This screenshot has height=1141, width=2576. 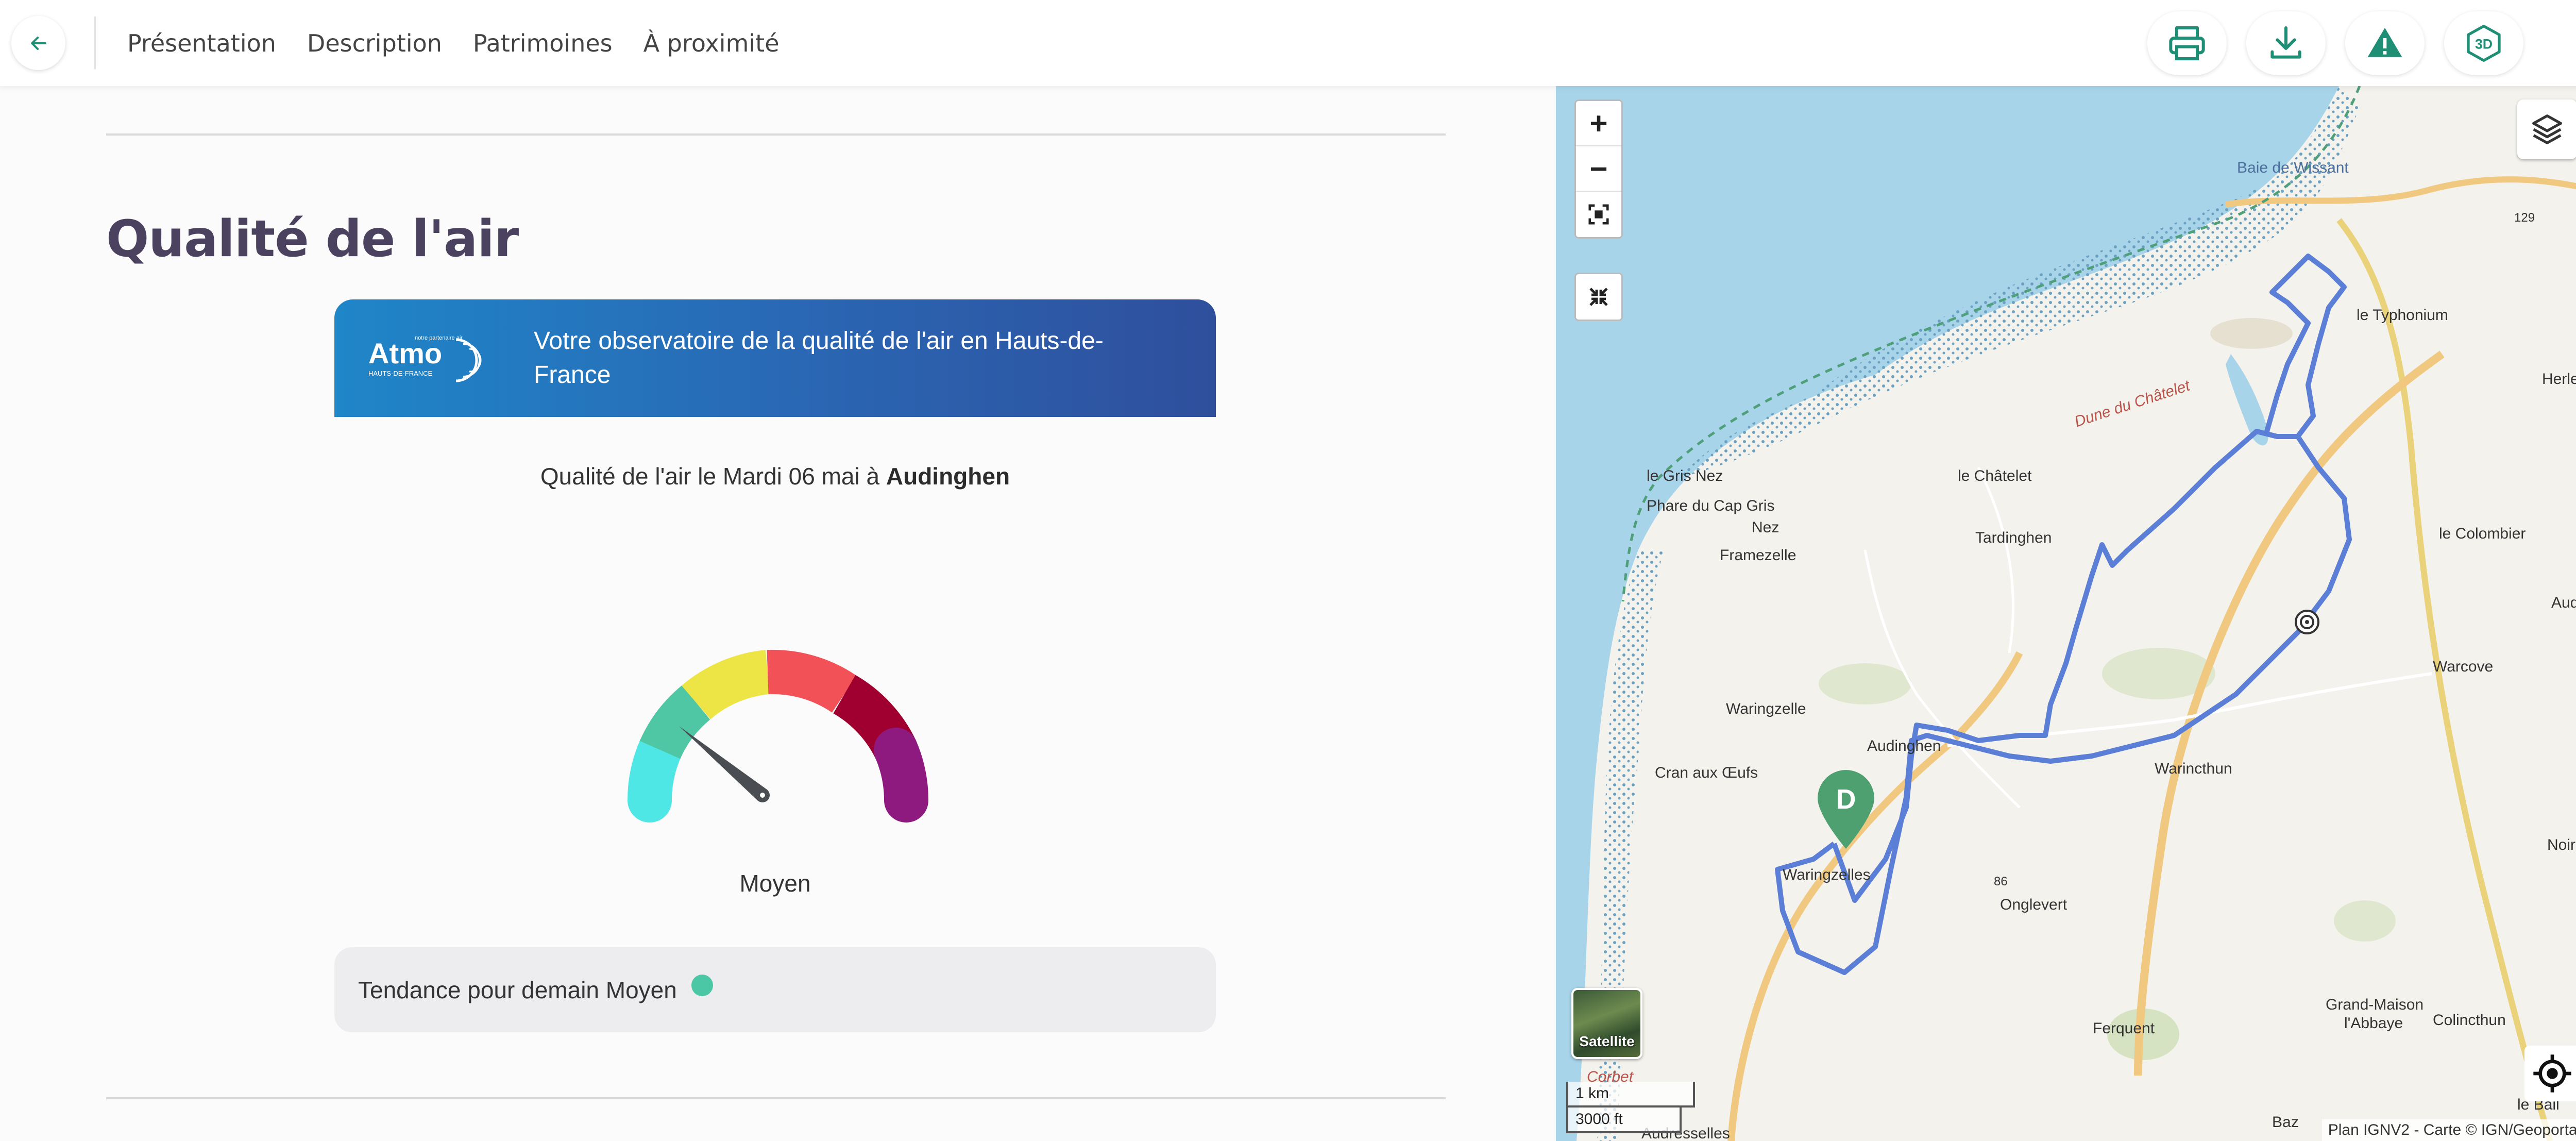 I want to click on label-phare: Phare du Cap Gris, so click(x=1711, y=506).